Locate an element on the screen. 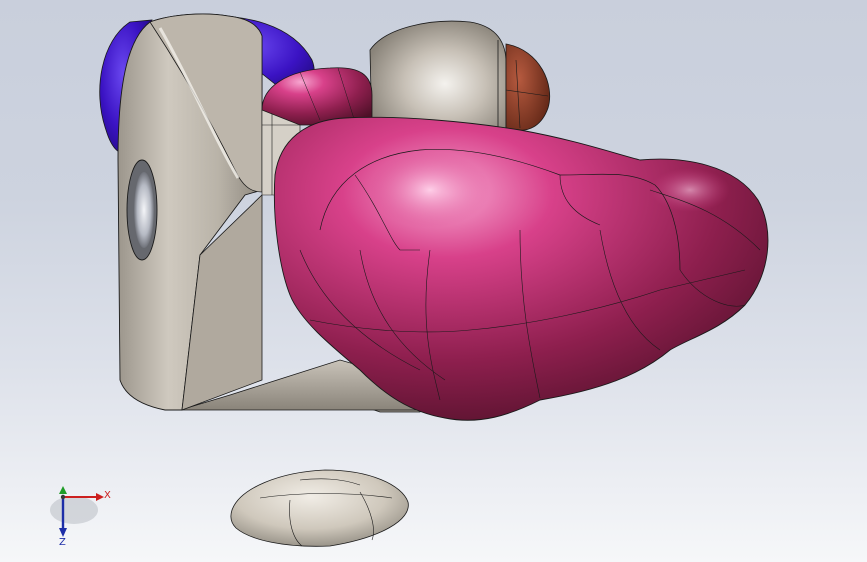 The height and width of the screenshot is (562, 867). triad-icon: X Z is located at coordinates (80, 516).